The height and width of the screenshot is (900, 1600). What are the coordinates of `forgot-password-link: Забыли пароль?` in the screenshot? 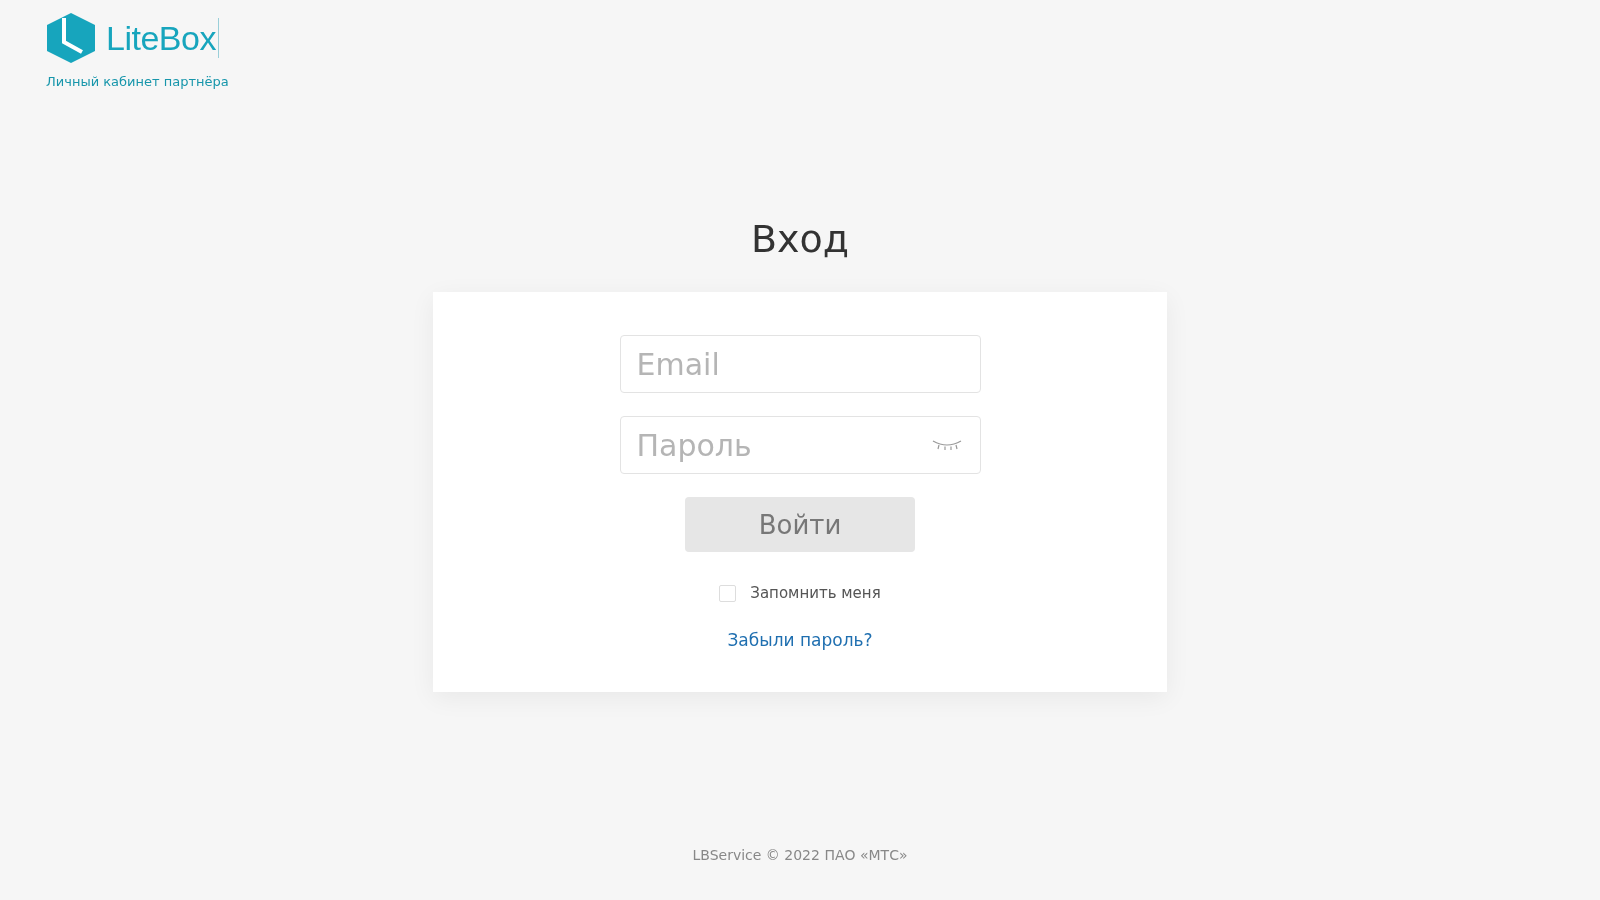 It's located at (800, 640).